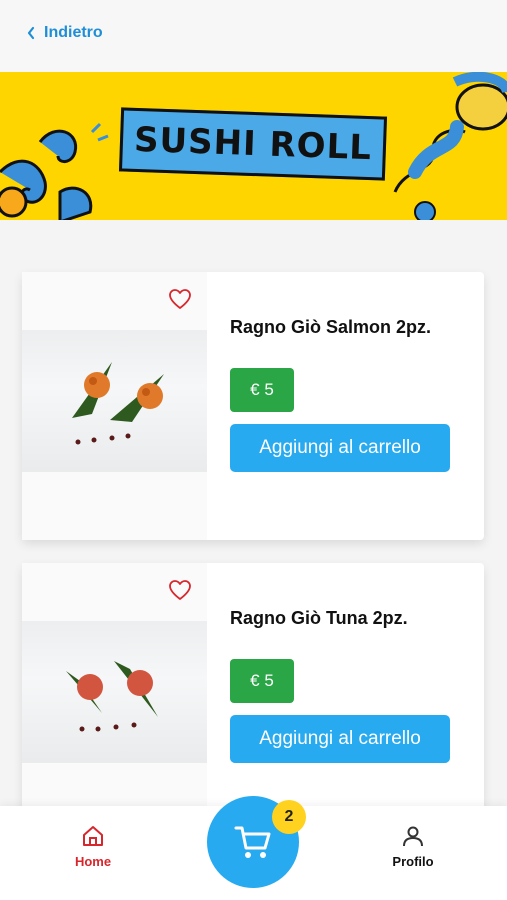 This screenshot has height=900, width=507. I want to click on back-button: Indietro, so click(64, 33).